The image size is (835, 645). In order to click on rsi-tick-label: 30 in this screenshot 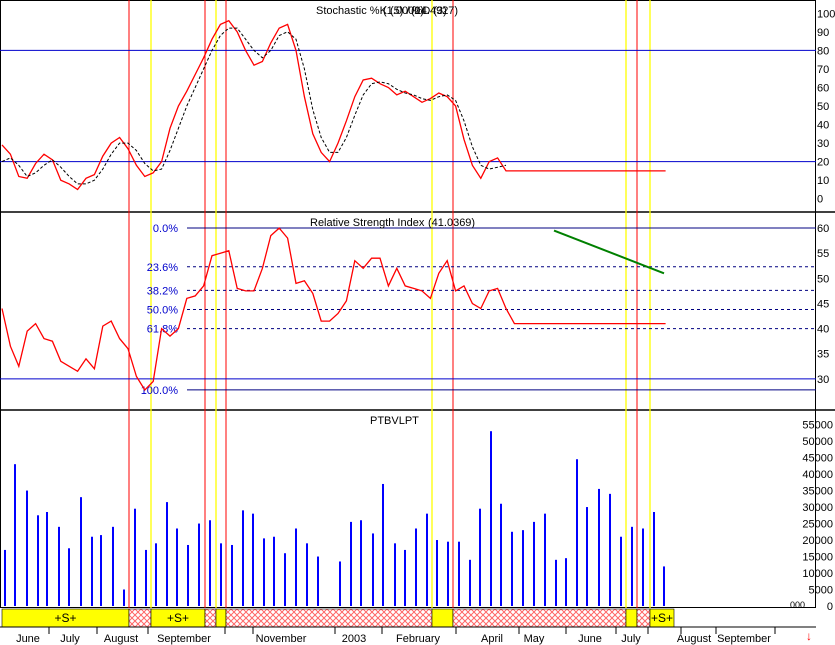, I will do `click(823, 380)`.